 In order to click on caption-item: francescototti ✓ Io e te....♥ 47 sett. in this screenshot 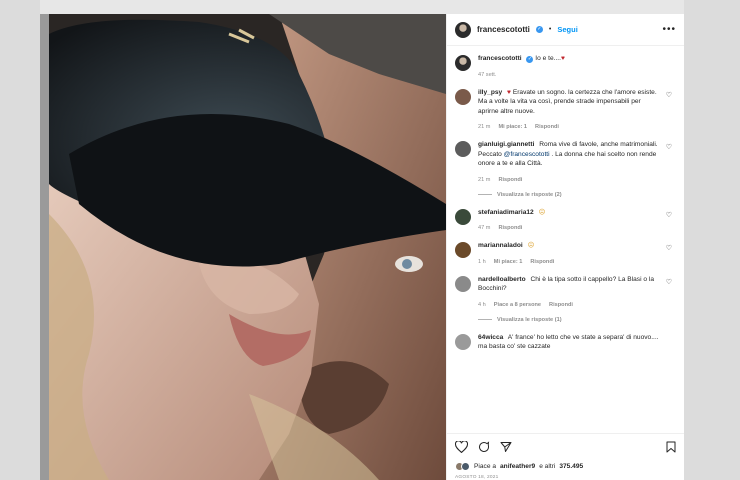, I will do `click(565, 66)`.